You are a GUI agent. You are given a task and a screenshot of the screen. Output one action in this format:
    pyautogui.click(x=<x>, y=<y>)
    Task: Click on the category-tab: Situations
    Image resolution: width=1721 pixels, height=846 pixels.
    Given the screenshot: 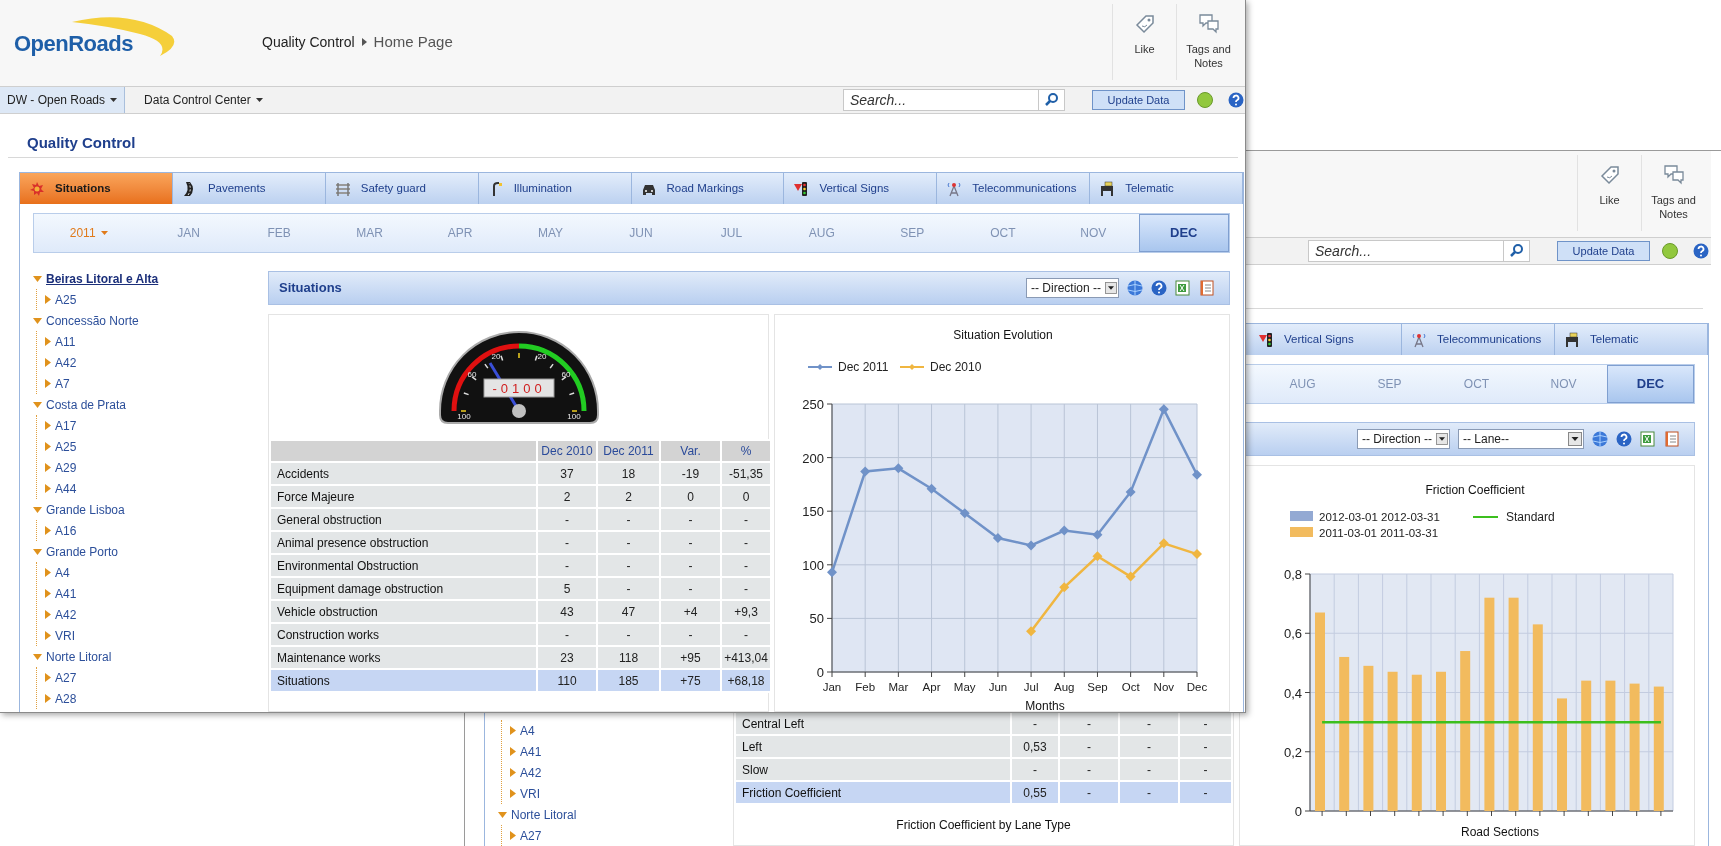 What is the action you would take?
    pyautogui.click(x=96, y=188)
    